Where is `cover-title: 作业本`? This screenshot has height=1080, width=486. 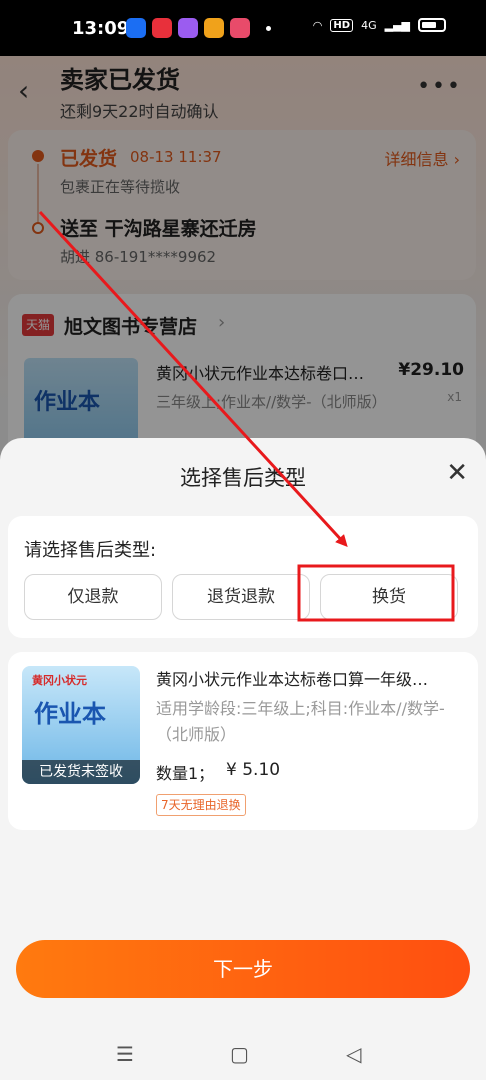
cover-title: 作业本 is located at coordinates (70, 714).